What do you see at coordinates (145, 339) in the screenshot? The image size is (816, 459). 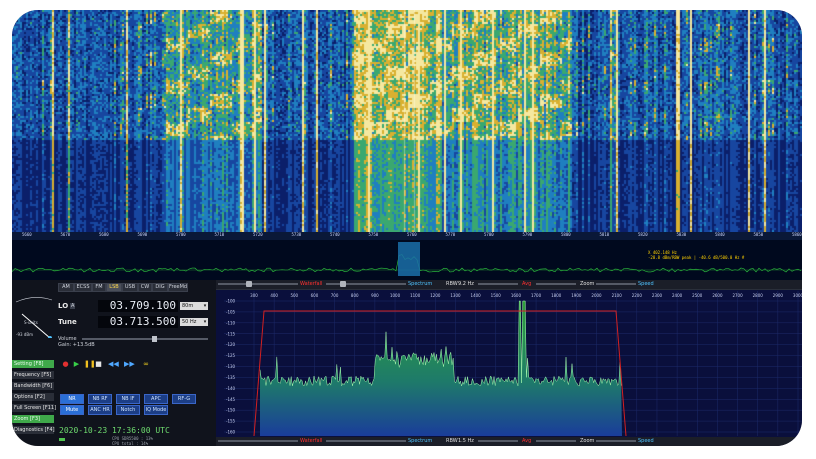 I see `volume-slider` at bounding box center [145, 339].